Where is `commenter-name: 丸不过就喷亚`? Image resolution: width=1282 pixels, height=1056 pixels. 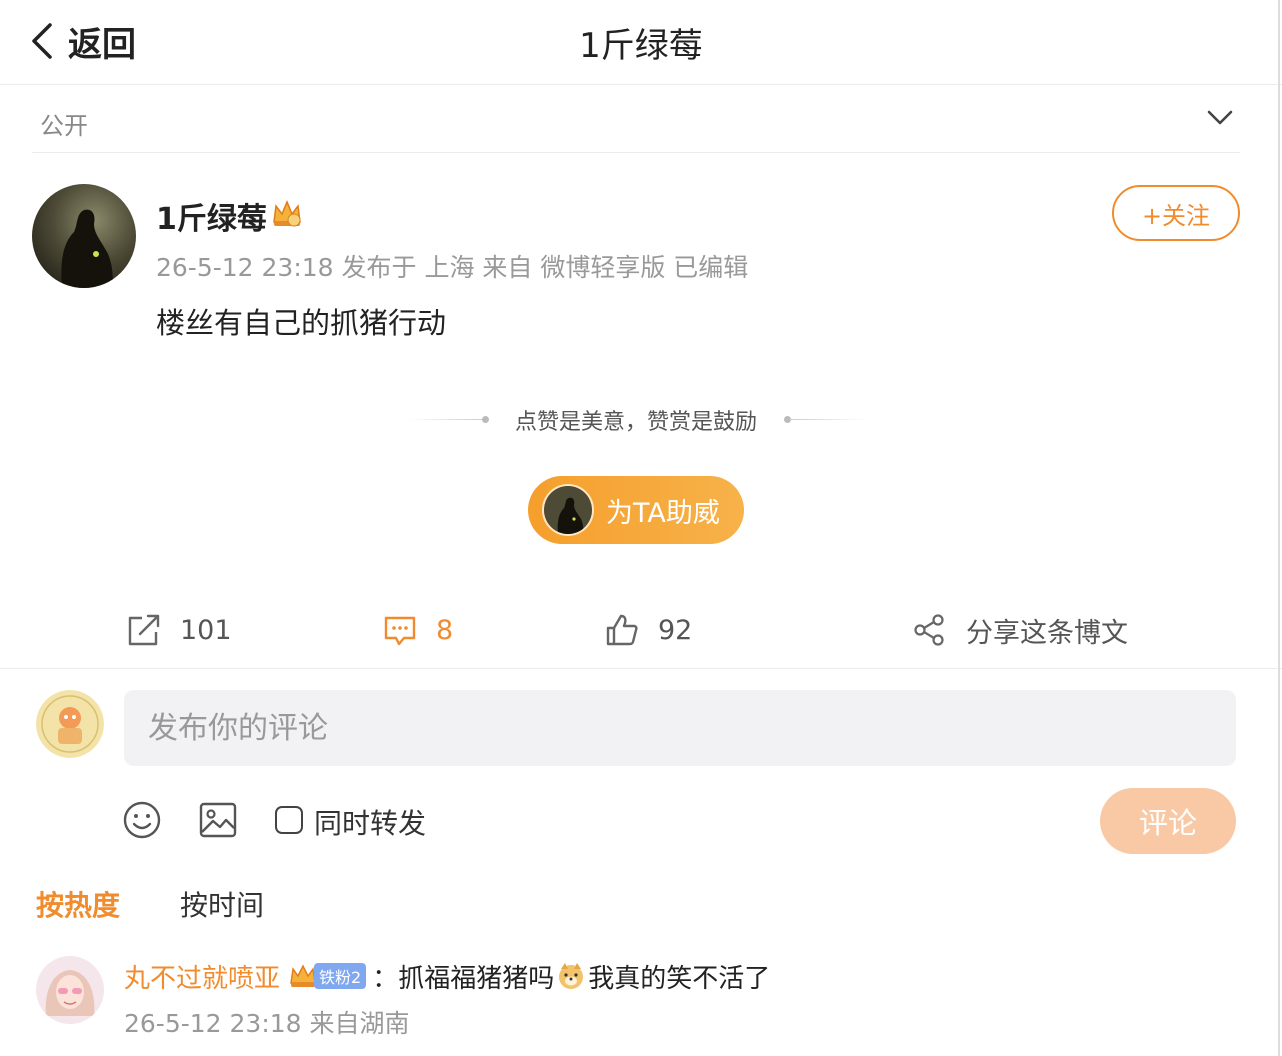
commenter-name: 丸不过就喷亚 is located at coordinates (202, 976).